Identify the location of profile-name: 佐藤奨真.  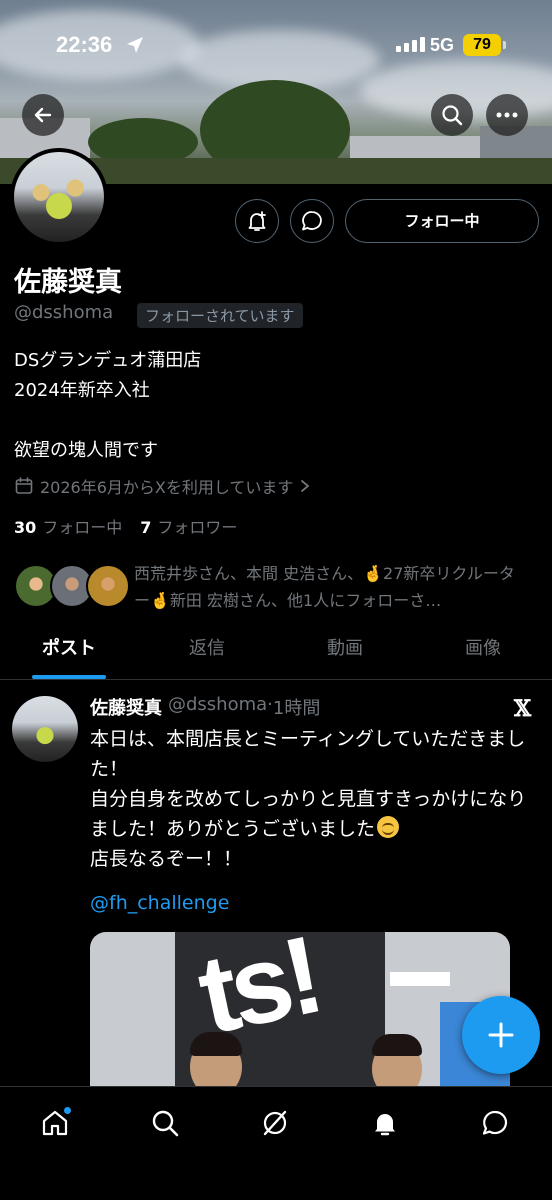
(68, 282).